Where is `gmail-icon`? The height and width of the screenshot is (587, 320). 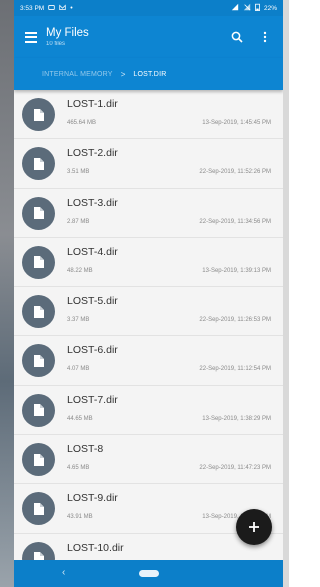
gmail-icon is located at coordinates (62, 8).